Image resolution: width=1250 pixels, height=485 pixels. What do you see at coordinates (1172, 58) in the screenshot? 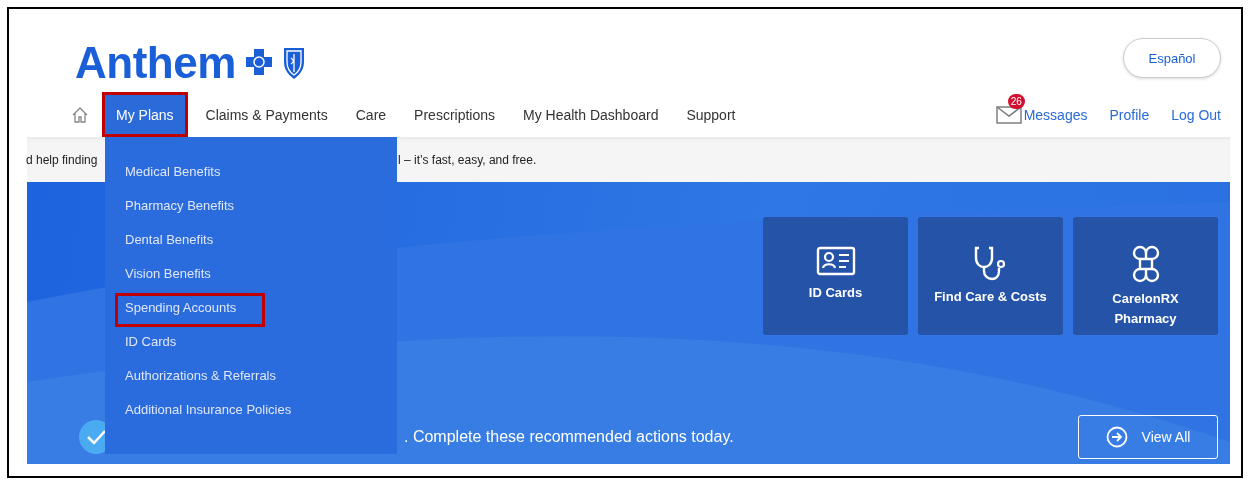
I see `language-button: Español` at bounding box center [1172, 58].